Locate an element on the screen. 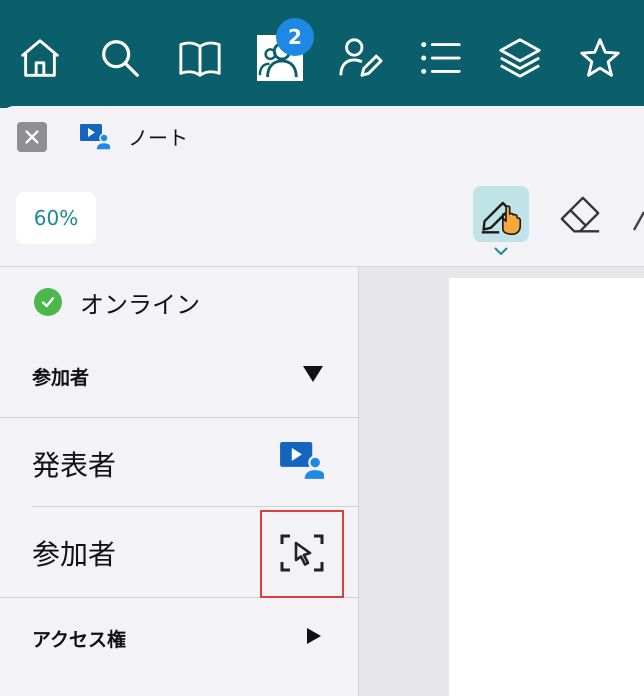 The height and width of the screenshot is (696, 644). layers-icon is located at coordinates (520, 58).